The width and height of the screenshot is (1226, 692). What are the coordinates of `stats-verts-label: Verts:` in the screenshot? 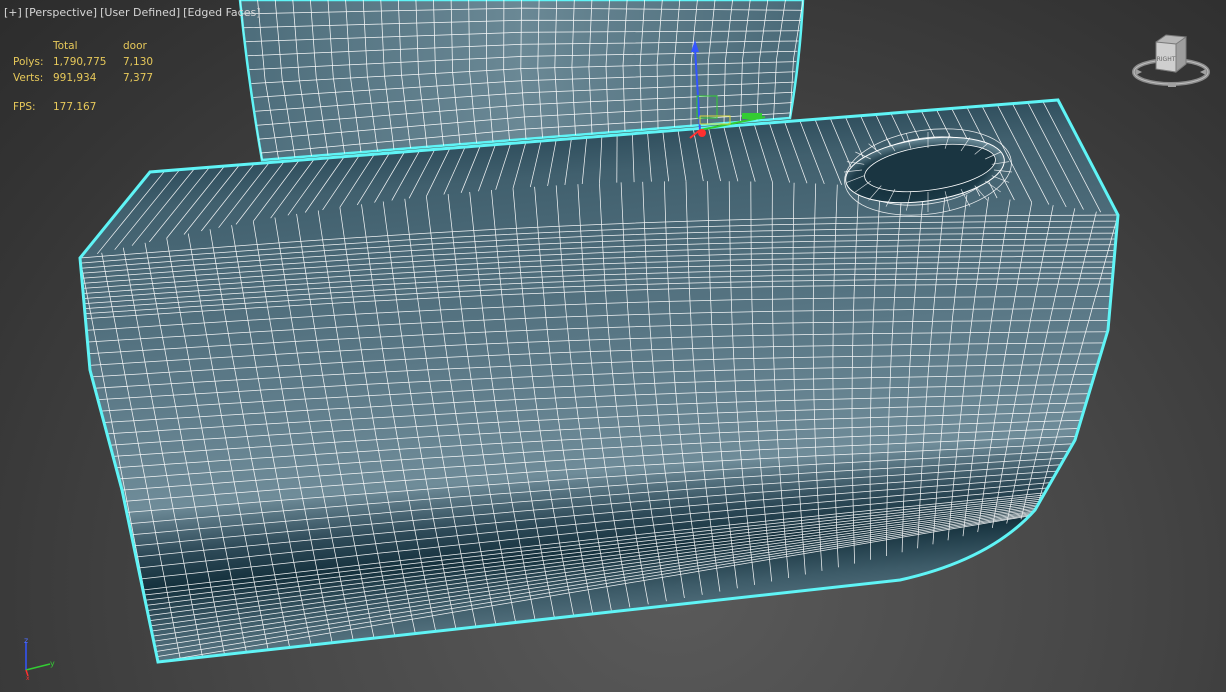 It's located at (28, 78).